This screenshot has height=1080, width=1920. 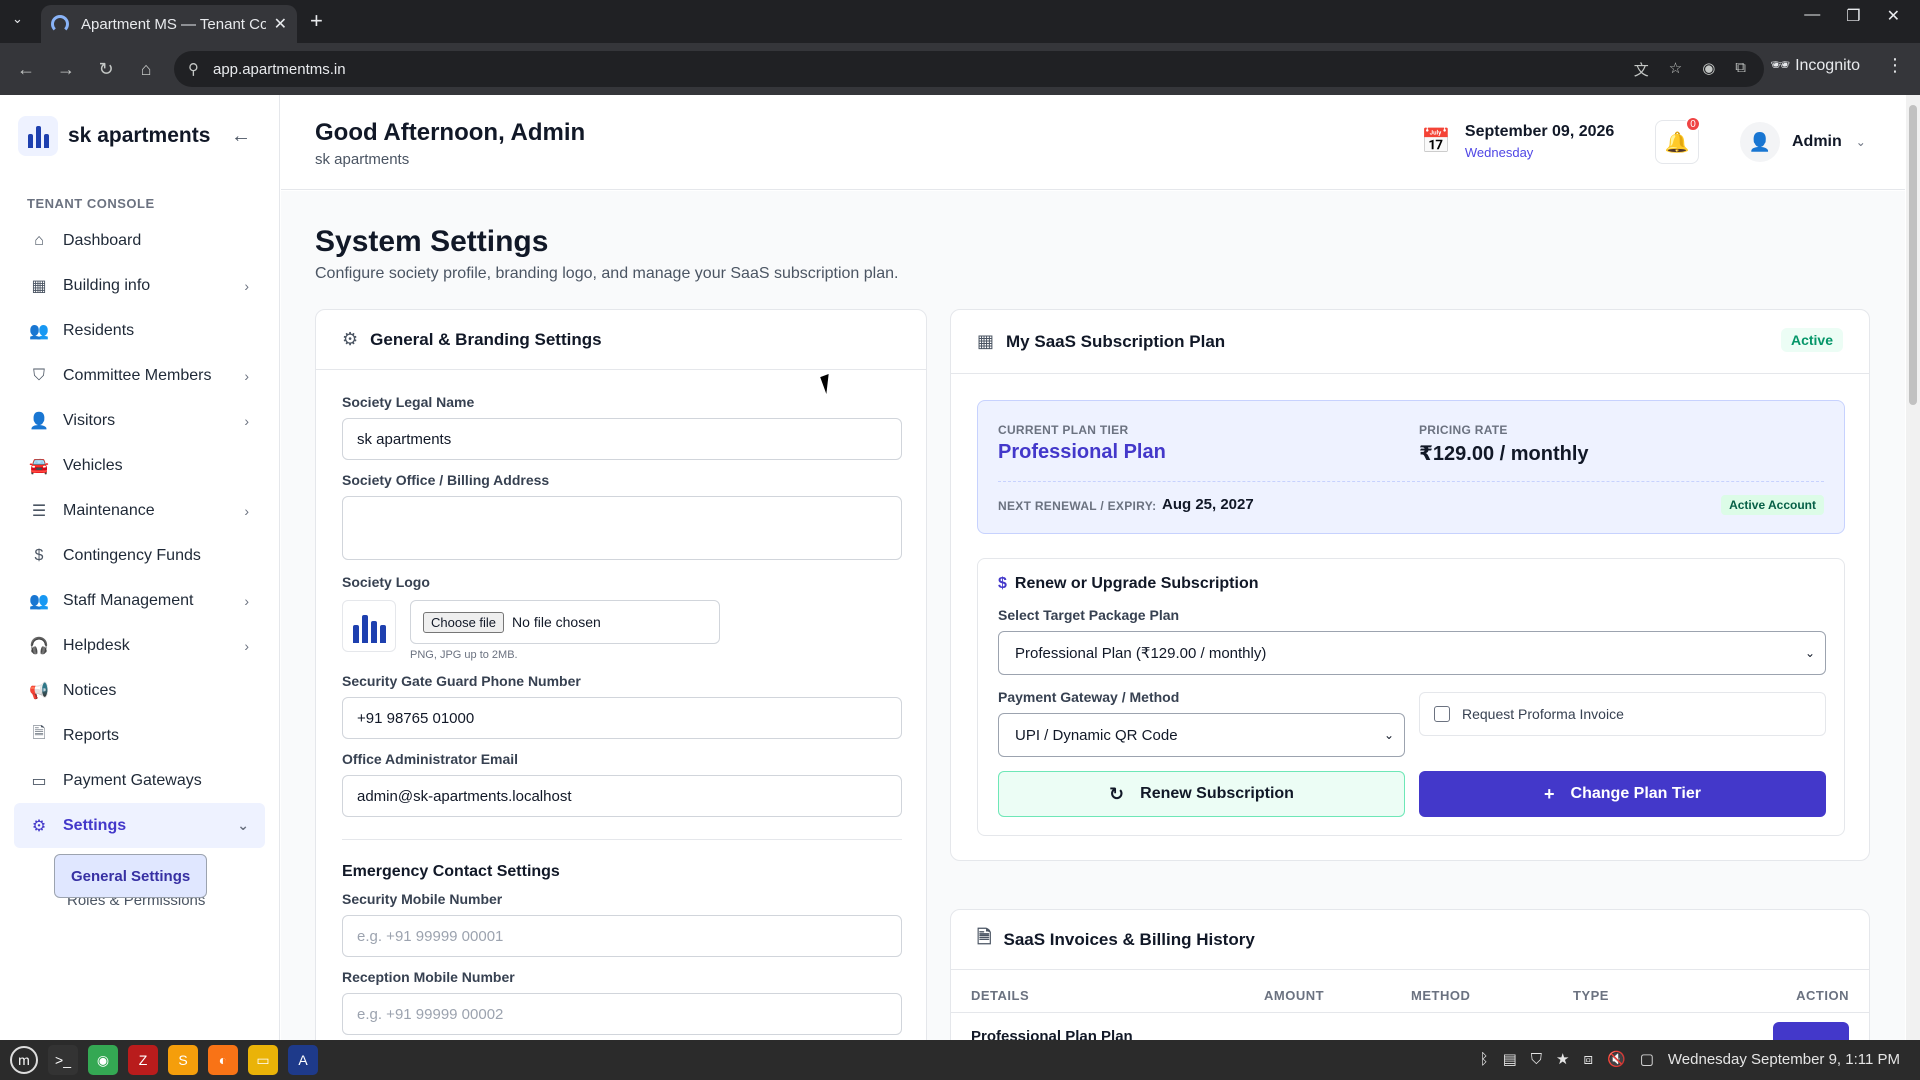 What do you see at coordinates (1201, 735) in the screenshot?
I see `gateway-select: UPI / Dynamic QR Code ⌄` at bounding box center [1201, 735].